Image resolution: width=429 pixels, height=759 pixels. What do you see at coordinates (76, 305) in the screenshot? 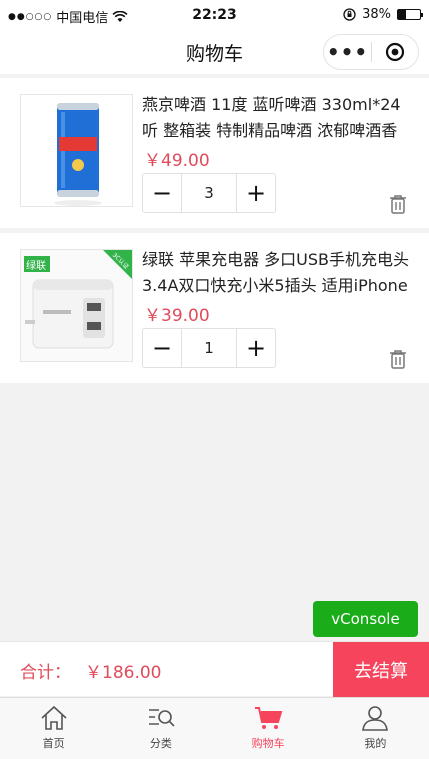
I see `usb-charger-image: 绿联 3C认证` at bounding box center [76, 305].